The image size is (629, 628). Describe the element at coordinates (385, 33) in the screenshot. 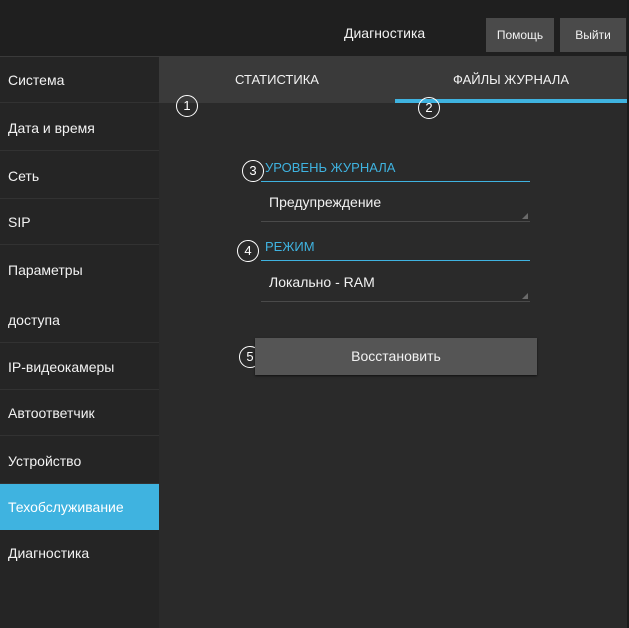

I see `page-title: Диагностика` at that location.